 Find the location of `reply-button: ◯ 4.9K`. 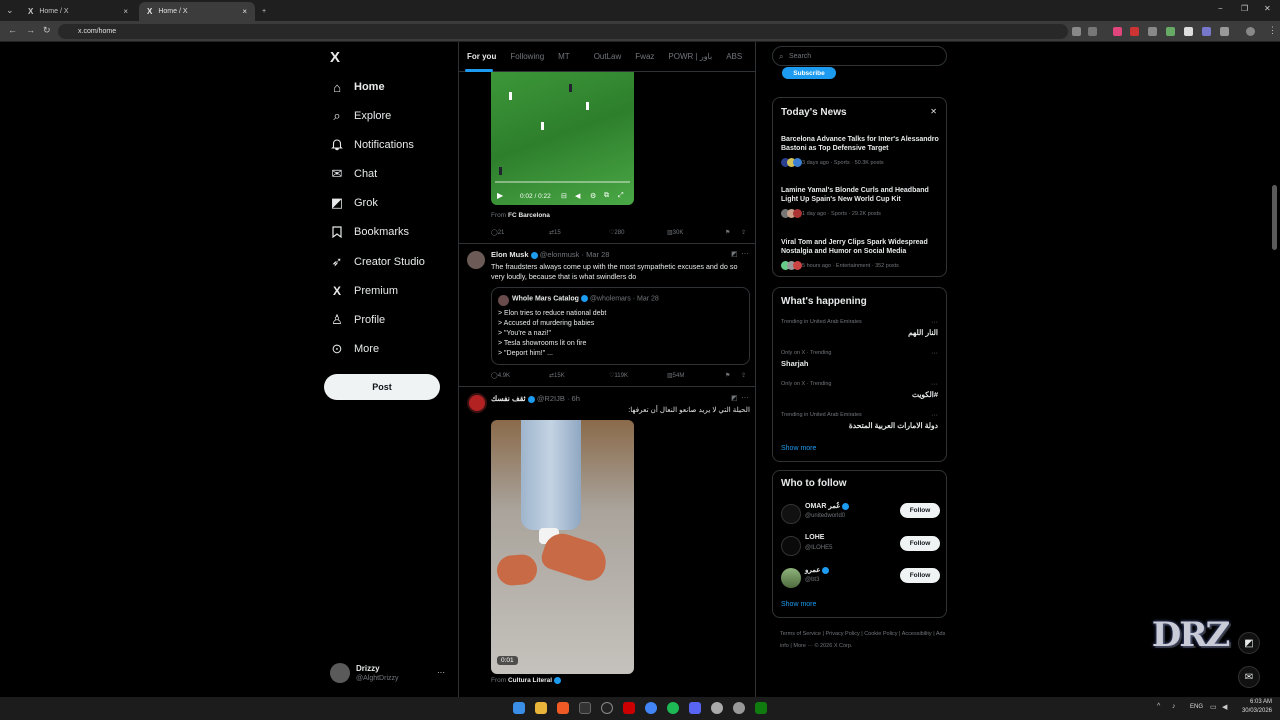

reply-button: ◯ 4.9K is located at coordinates (500, 376).